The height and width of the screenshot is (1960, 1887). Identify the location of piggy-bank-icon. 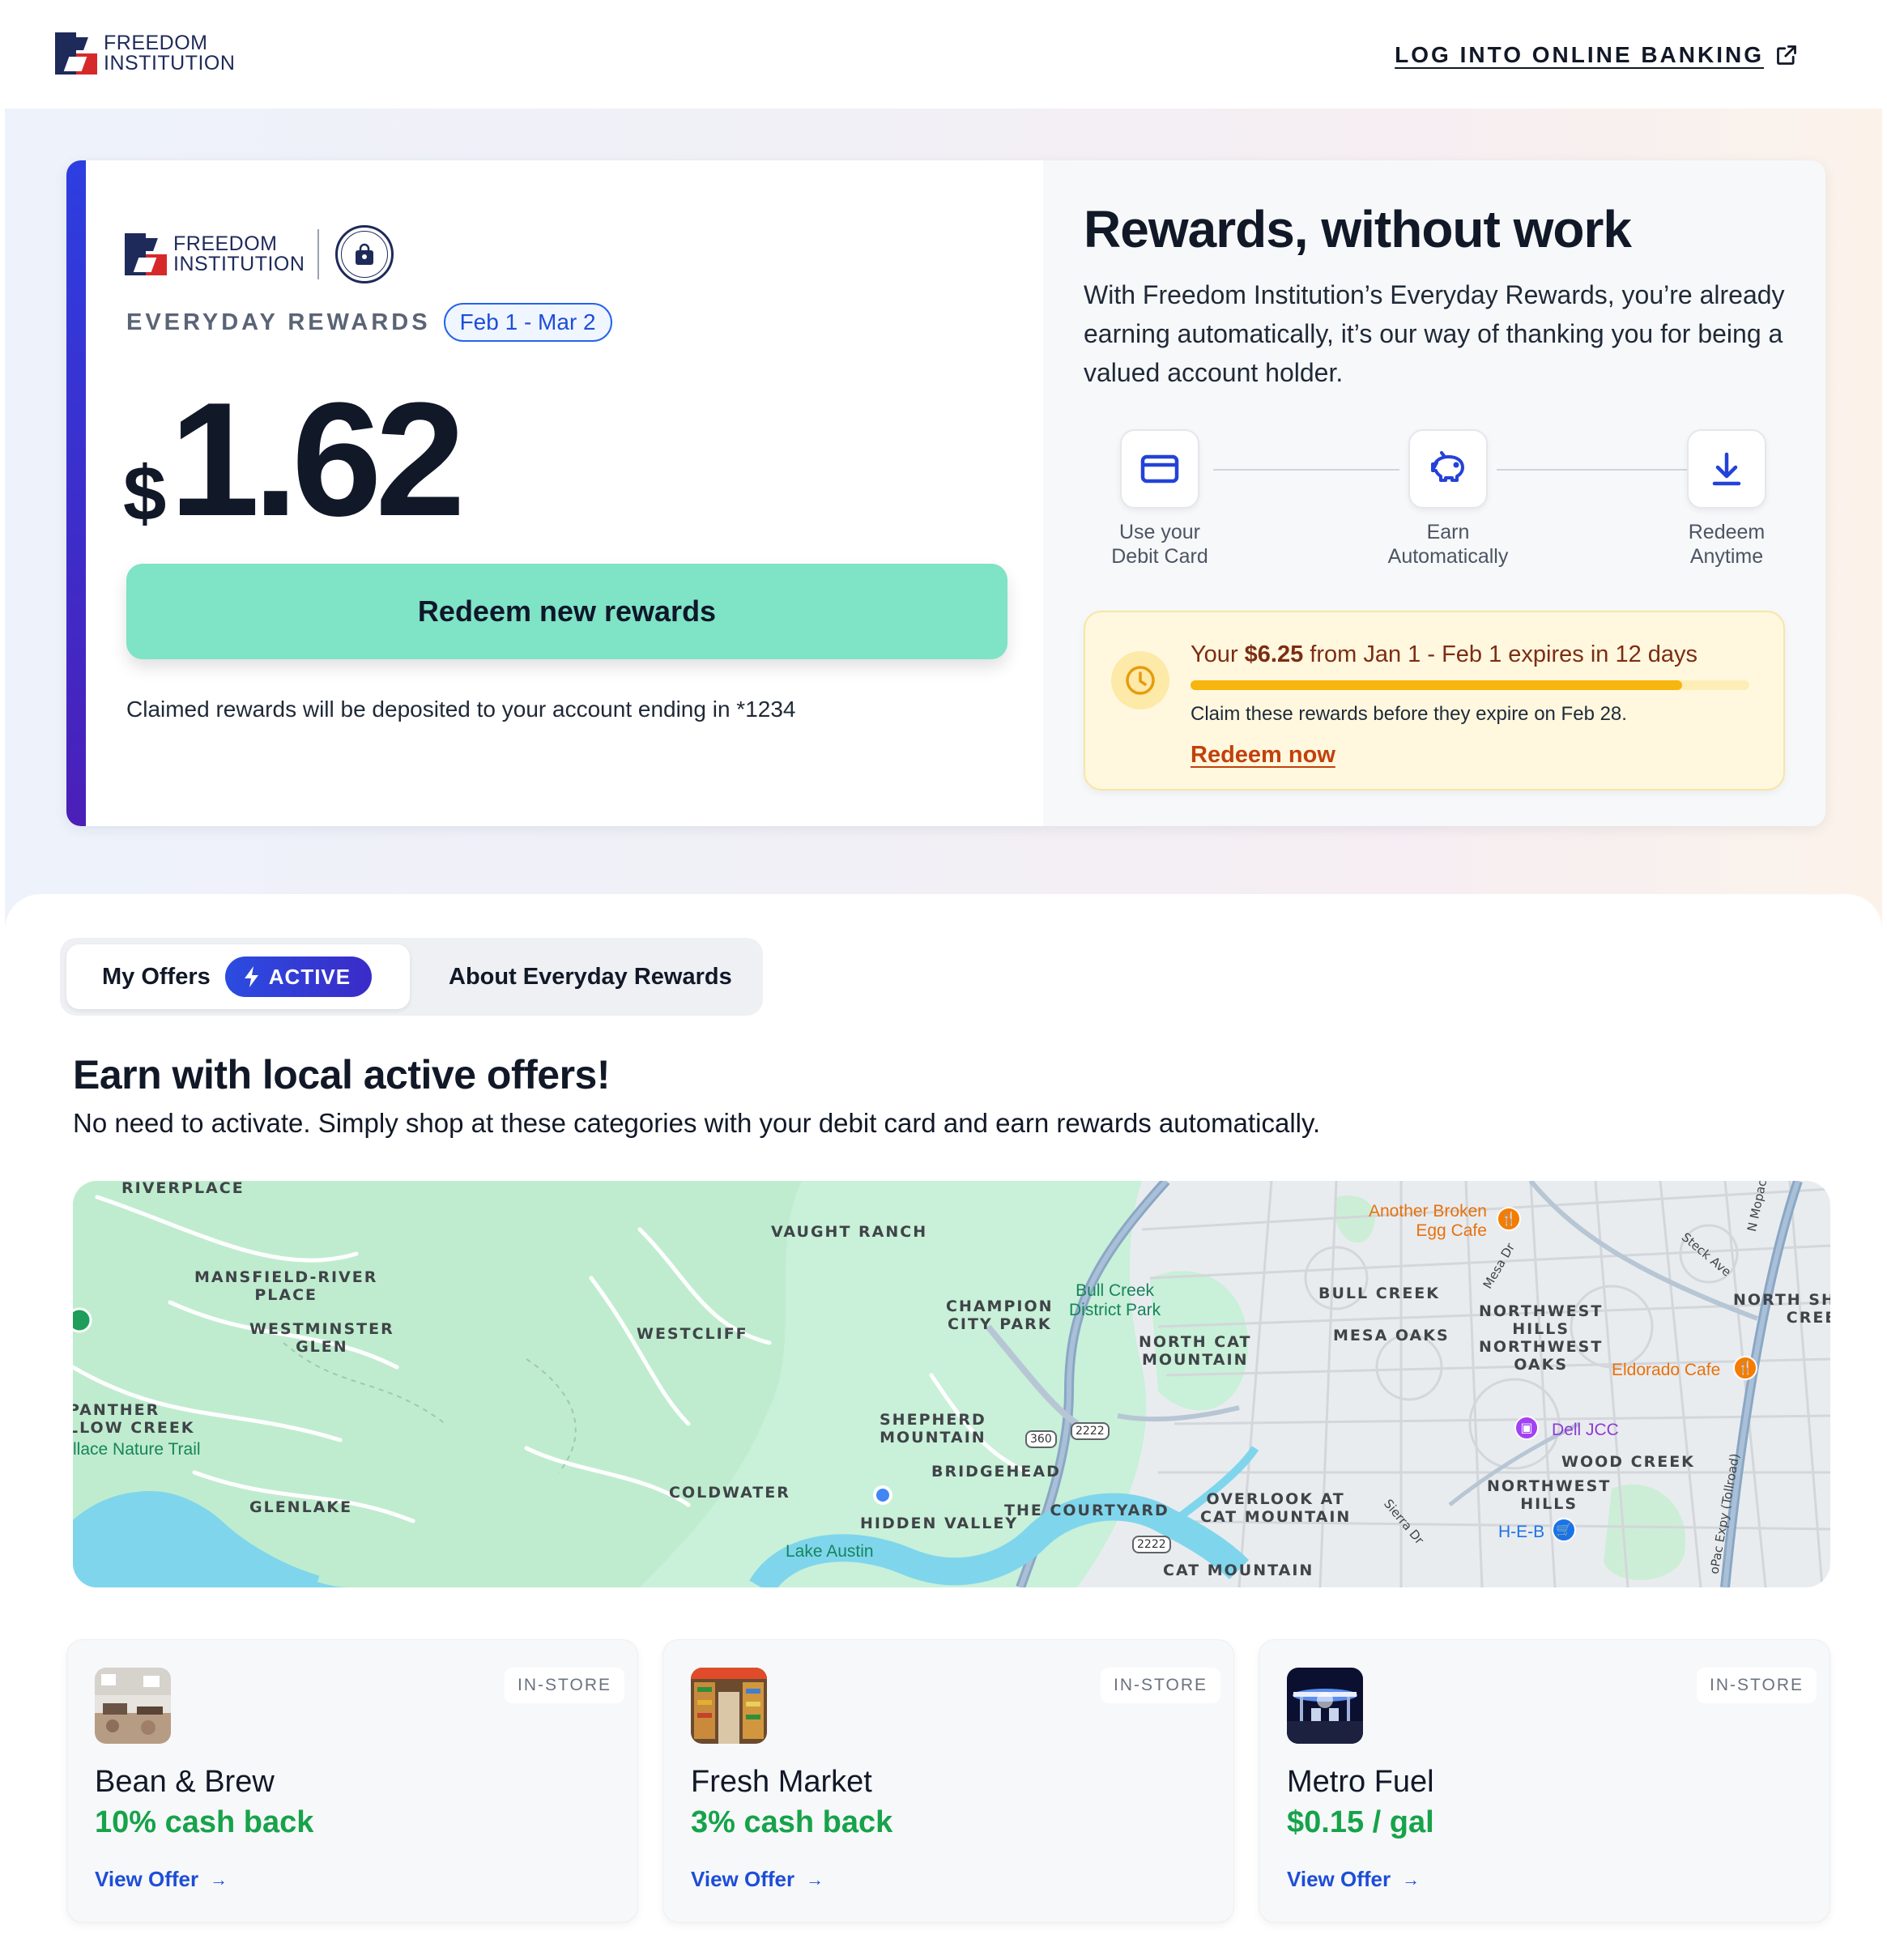
(1448, 469).